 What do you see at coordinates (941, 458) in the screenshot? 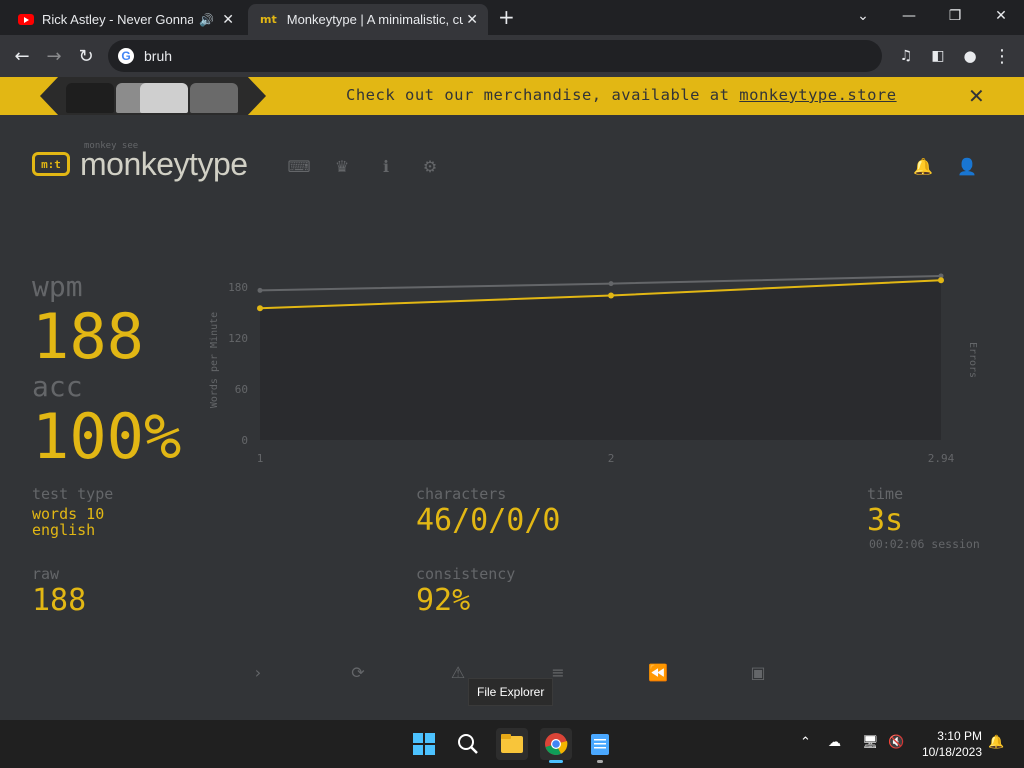
I see `x-tick-label: 2.94` at bounding box center [941, 458].